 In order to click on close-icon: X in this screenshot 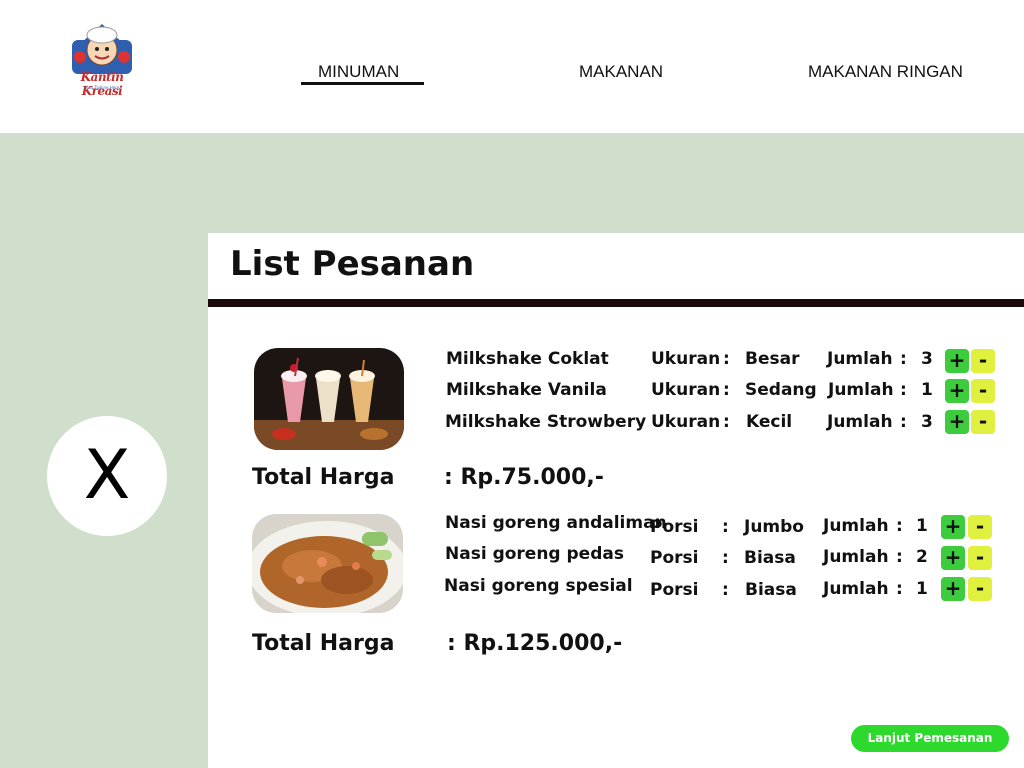, I will do `click(107, 475)`.